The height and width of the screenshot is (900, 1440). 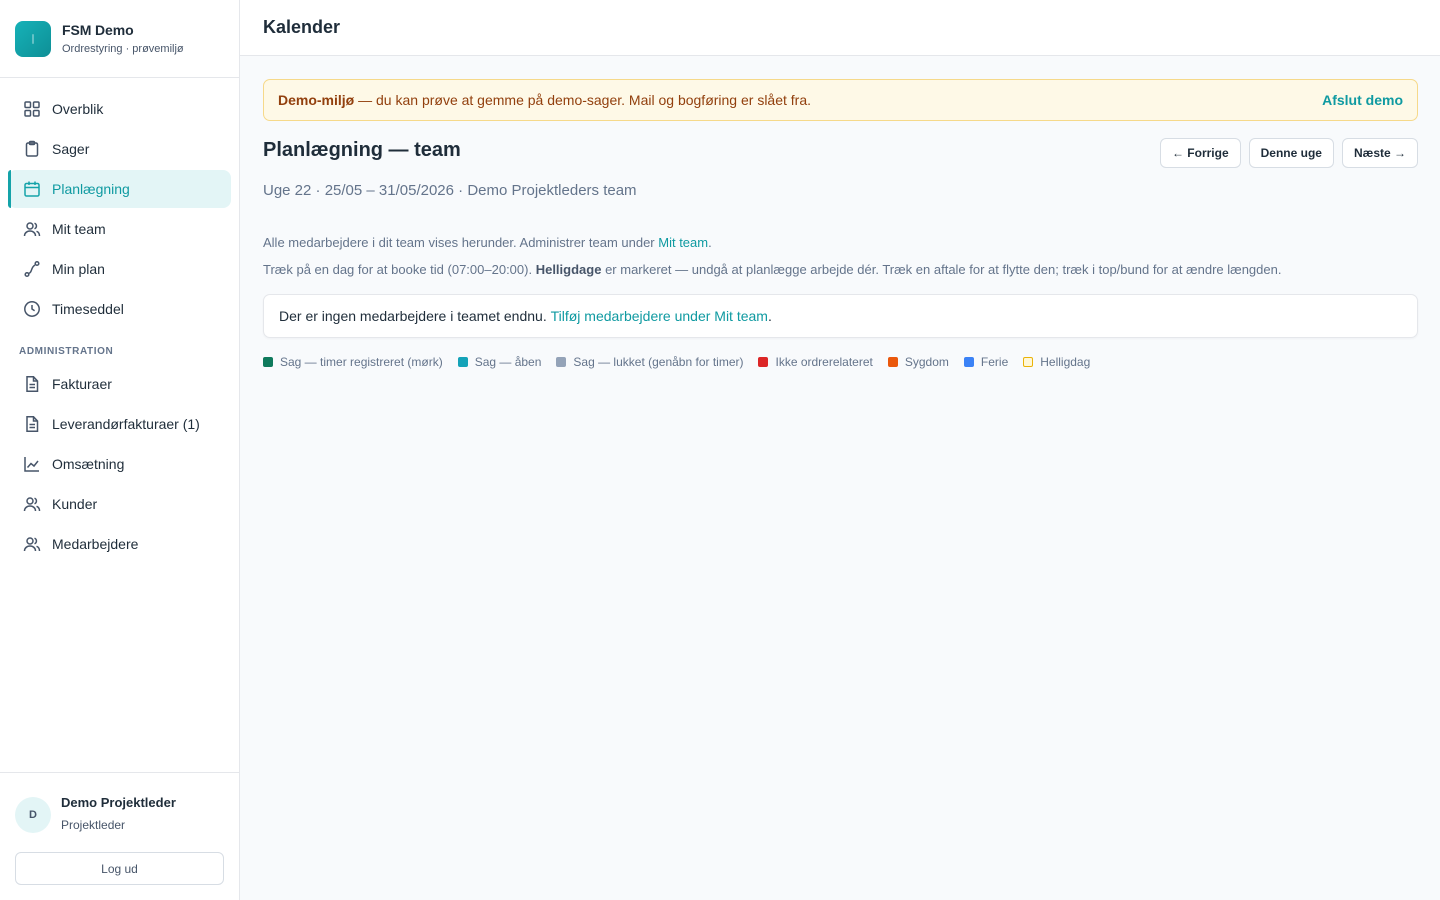 What do you see at coordinates (119, 269) in the screenshot?
I see `sidebar-item-min-plan: Min plan` at bounding box center [119, 269].